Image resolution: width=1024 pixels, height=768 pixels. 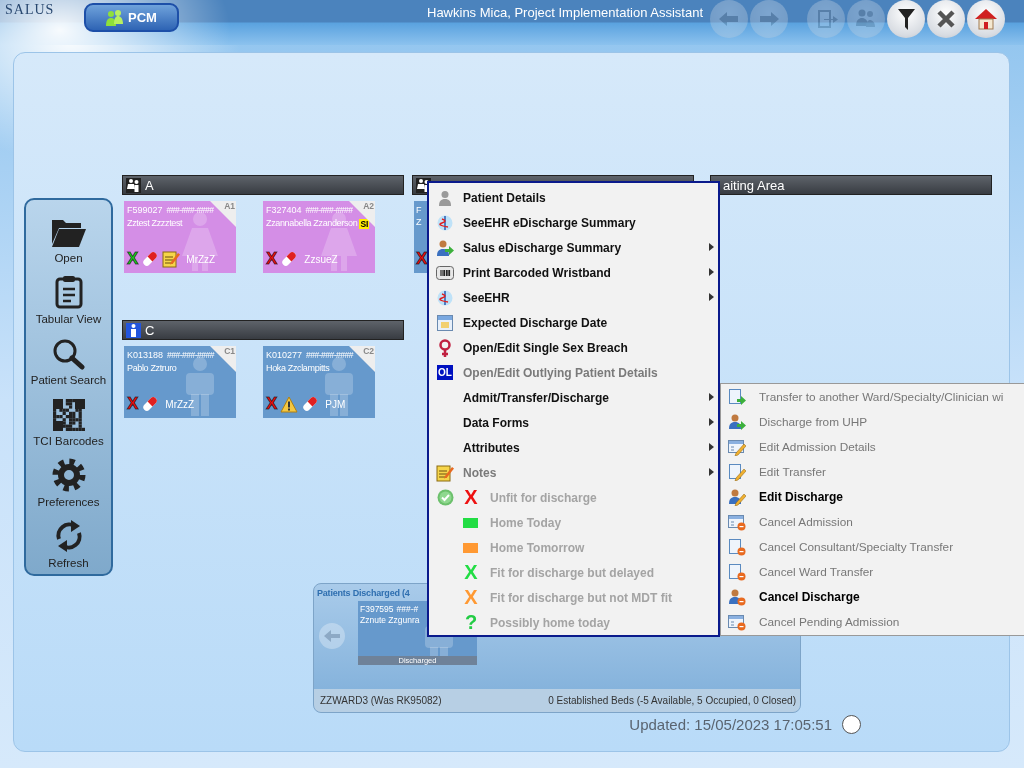 What do you see at coordinates (145, 210) in the screenshot?
I see `patient-id: F599027` at bounding box center [145, 210].